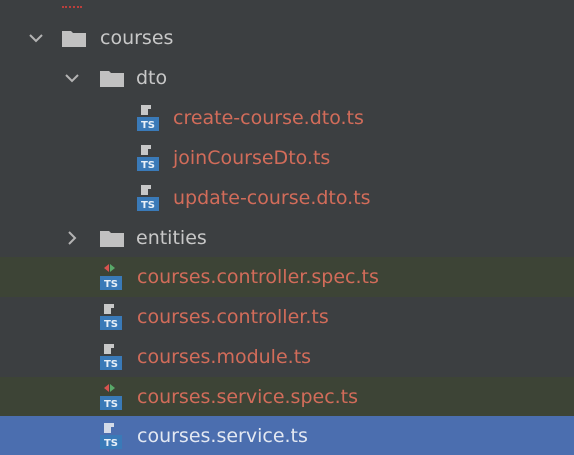 This screenshot has width=574, height=455. I want to click on tree-item-courses-controller: TS courses.controller.ts, so click(287, 317).